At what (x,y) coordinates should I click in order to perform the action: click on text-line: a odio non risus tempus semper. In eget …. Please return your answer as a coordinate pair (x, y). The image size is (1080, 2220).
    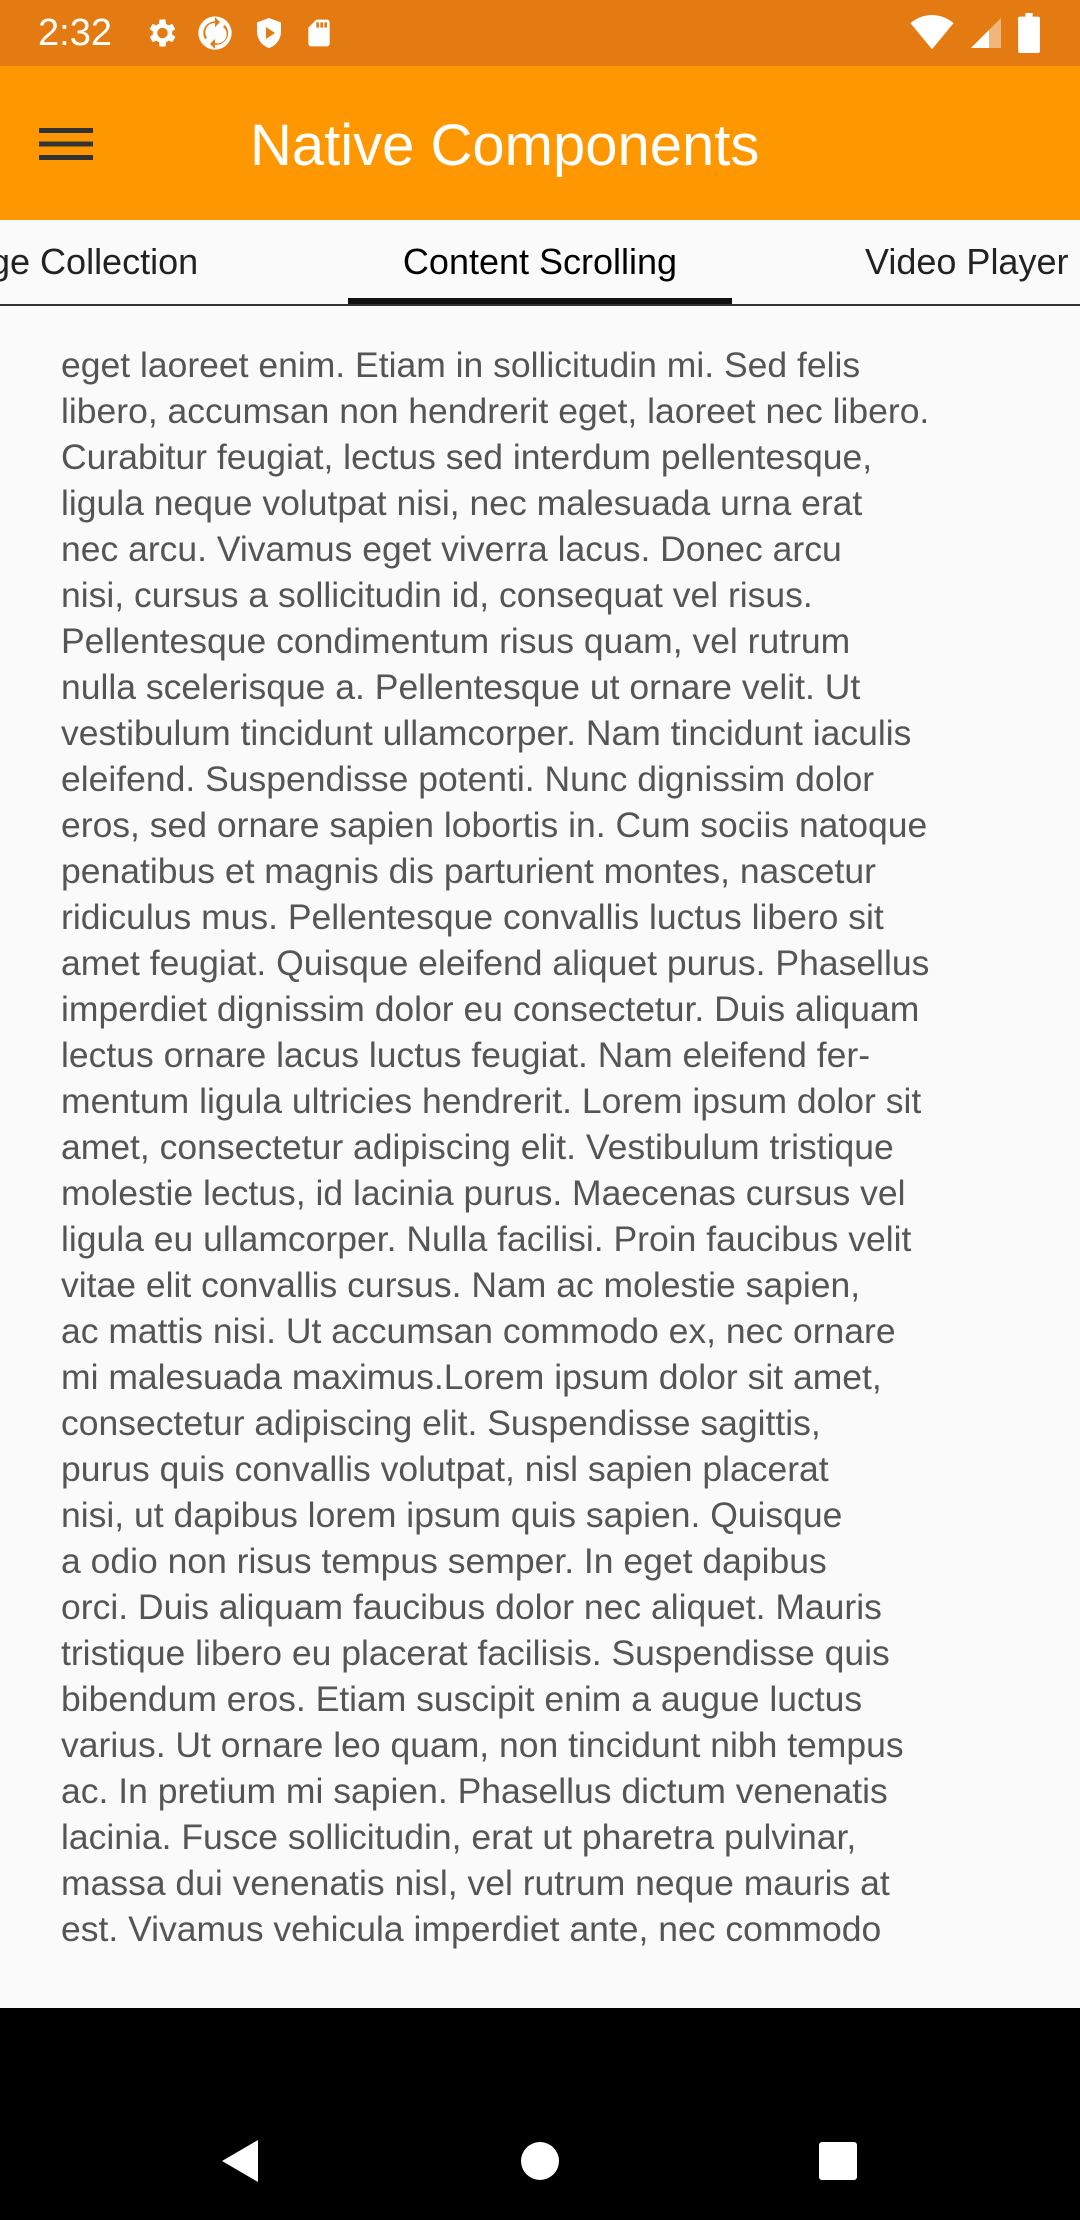
    Looking at the image, I should click on (444, 1561).